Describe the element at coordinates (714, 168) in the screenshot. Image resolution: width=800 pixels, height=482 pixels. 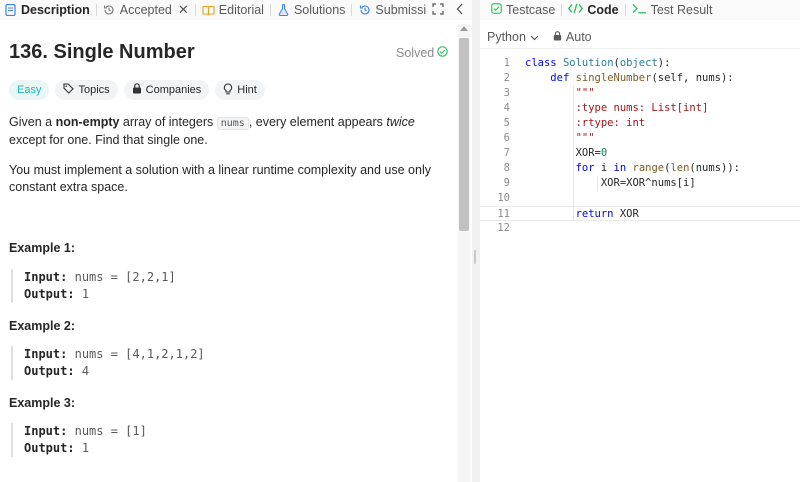
I see `code-token: (nums)):` at that location.